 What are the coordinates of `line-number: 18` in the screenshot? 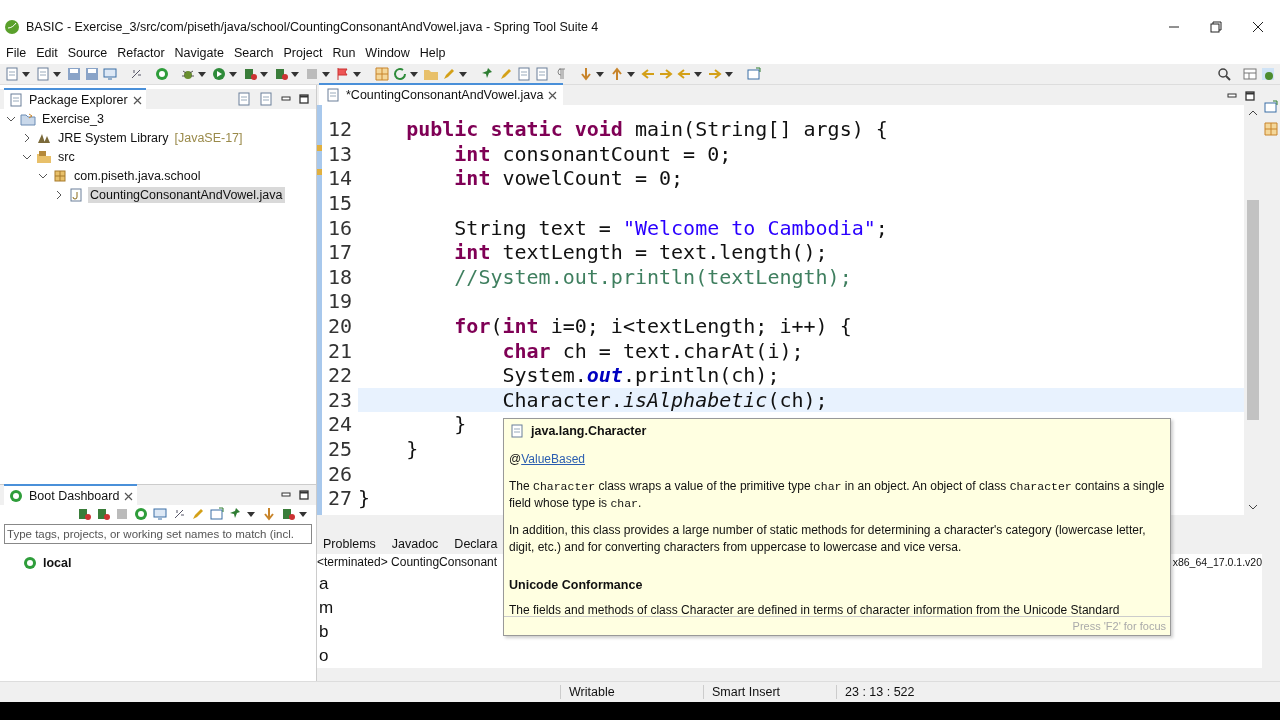 It's located at (339, 276).